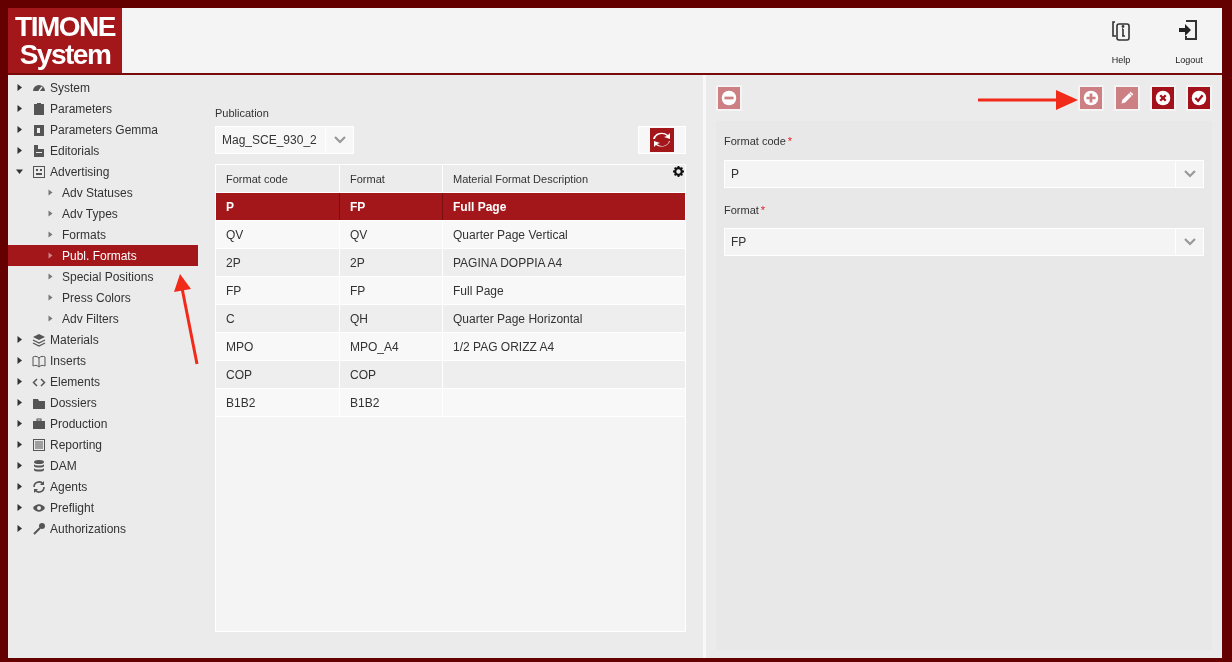  Describe the element at coordinates (103, 423) in the screenshot. I see `sidebar-item: Production` at that location.